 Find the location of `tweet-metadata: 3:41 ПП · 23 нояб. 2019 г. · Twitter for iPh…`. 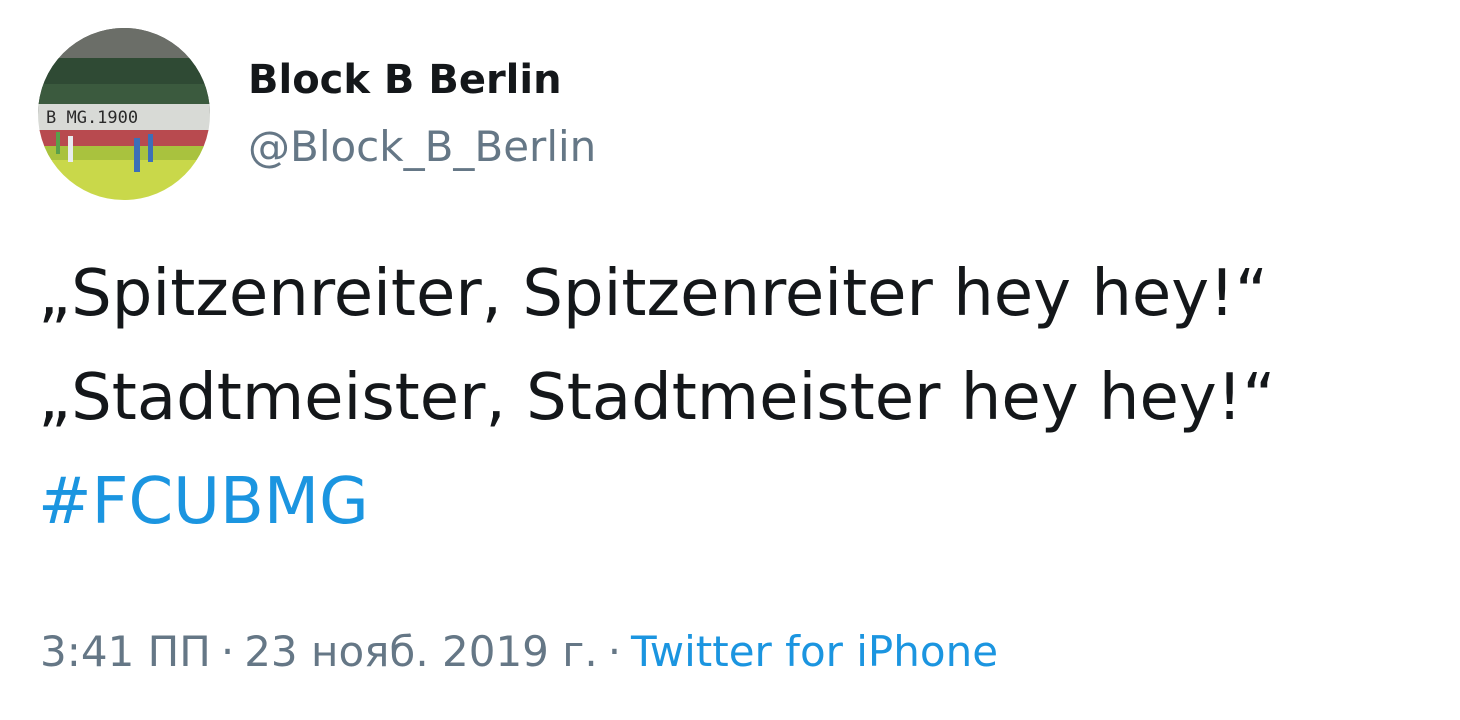

tweet-metadata: 3:41 ПП · 23 нояб. 2019 г. · Twitter for iPh… is located at coordinates (519, 652).